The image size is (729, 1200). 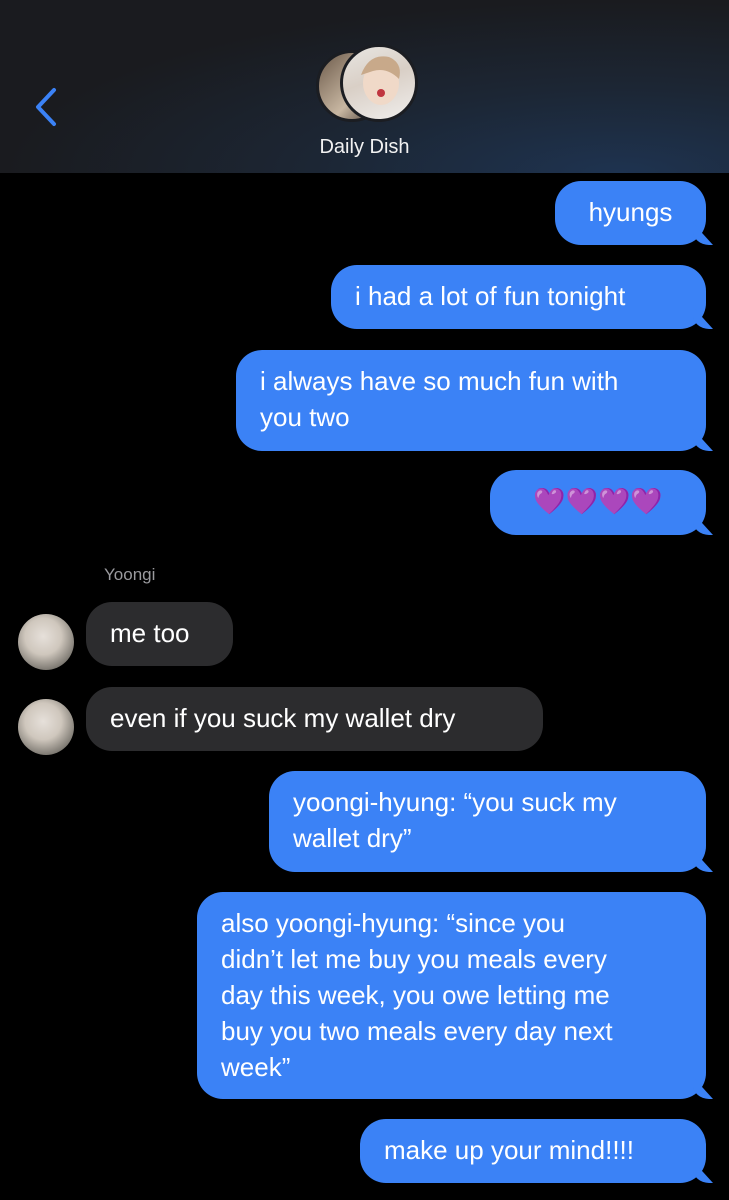 I want to click on message-text: week”, so click(x=256, y=1067).